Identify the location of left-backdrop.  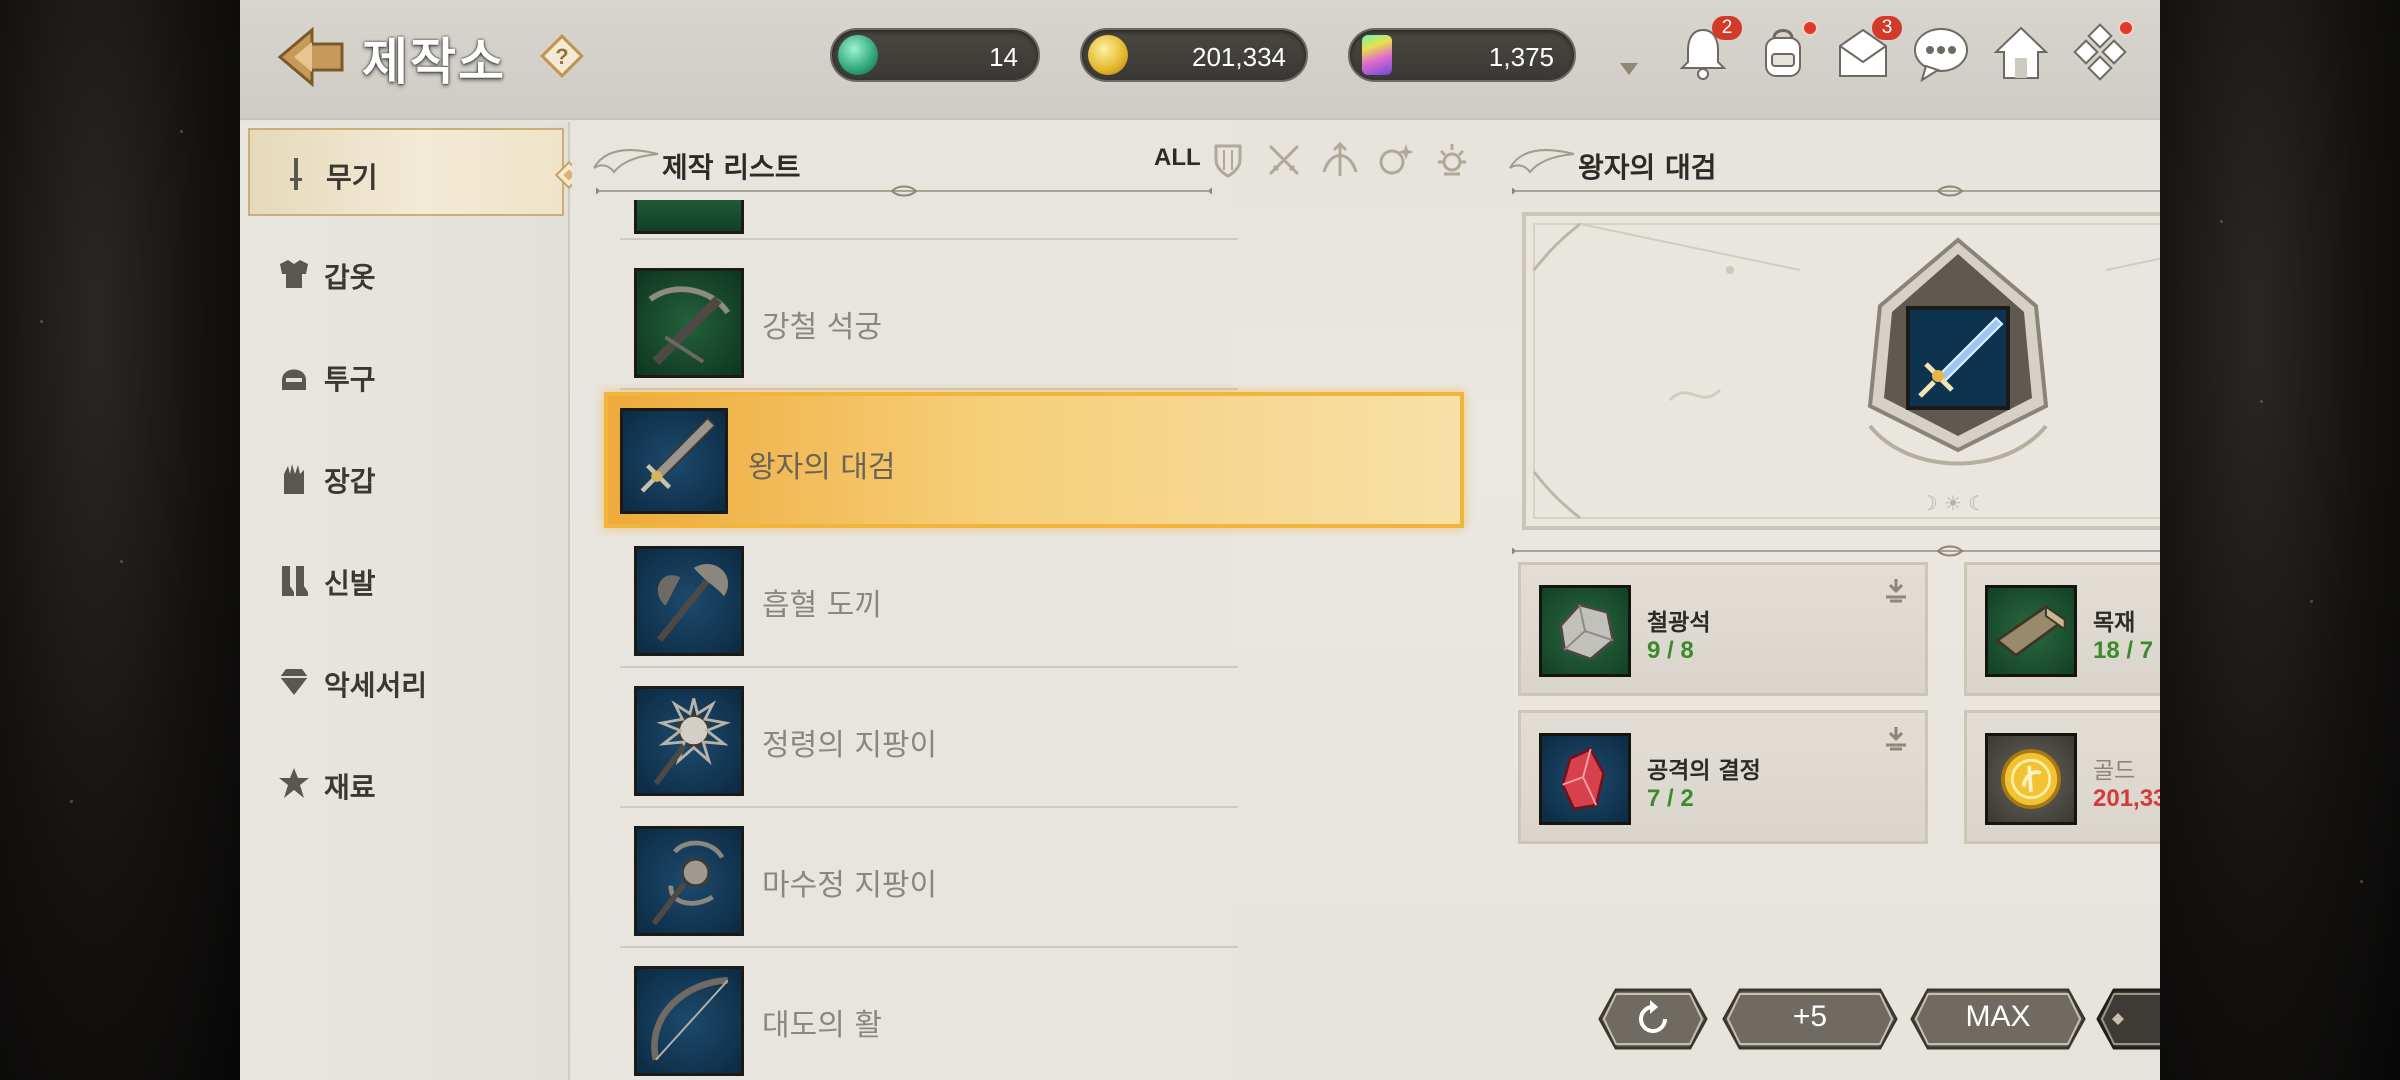
(120, 540).